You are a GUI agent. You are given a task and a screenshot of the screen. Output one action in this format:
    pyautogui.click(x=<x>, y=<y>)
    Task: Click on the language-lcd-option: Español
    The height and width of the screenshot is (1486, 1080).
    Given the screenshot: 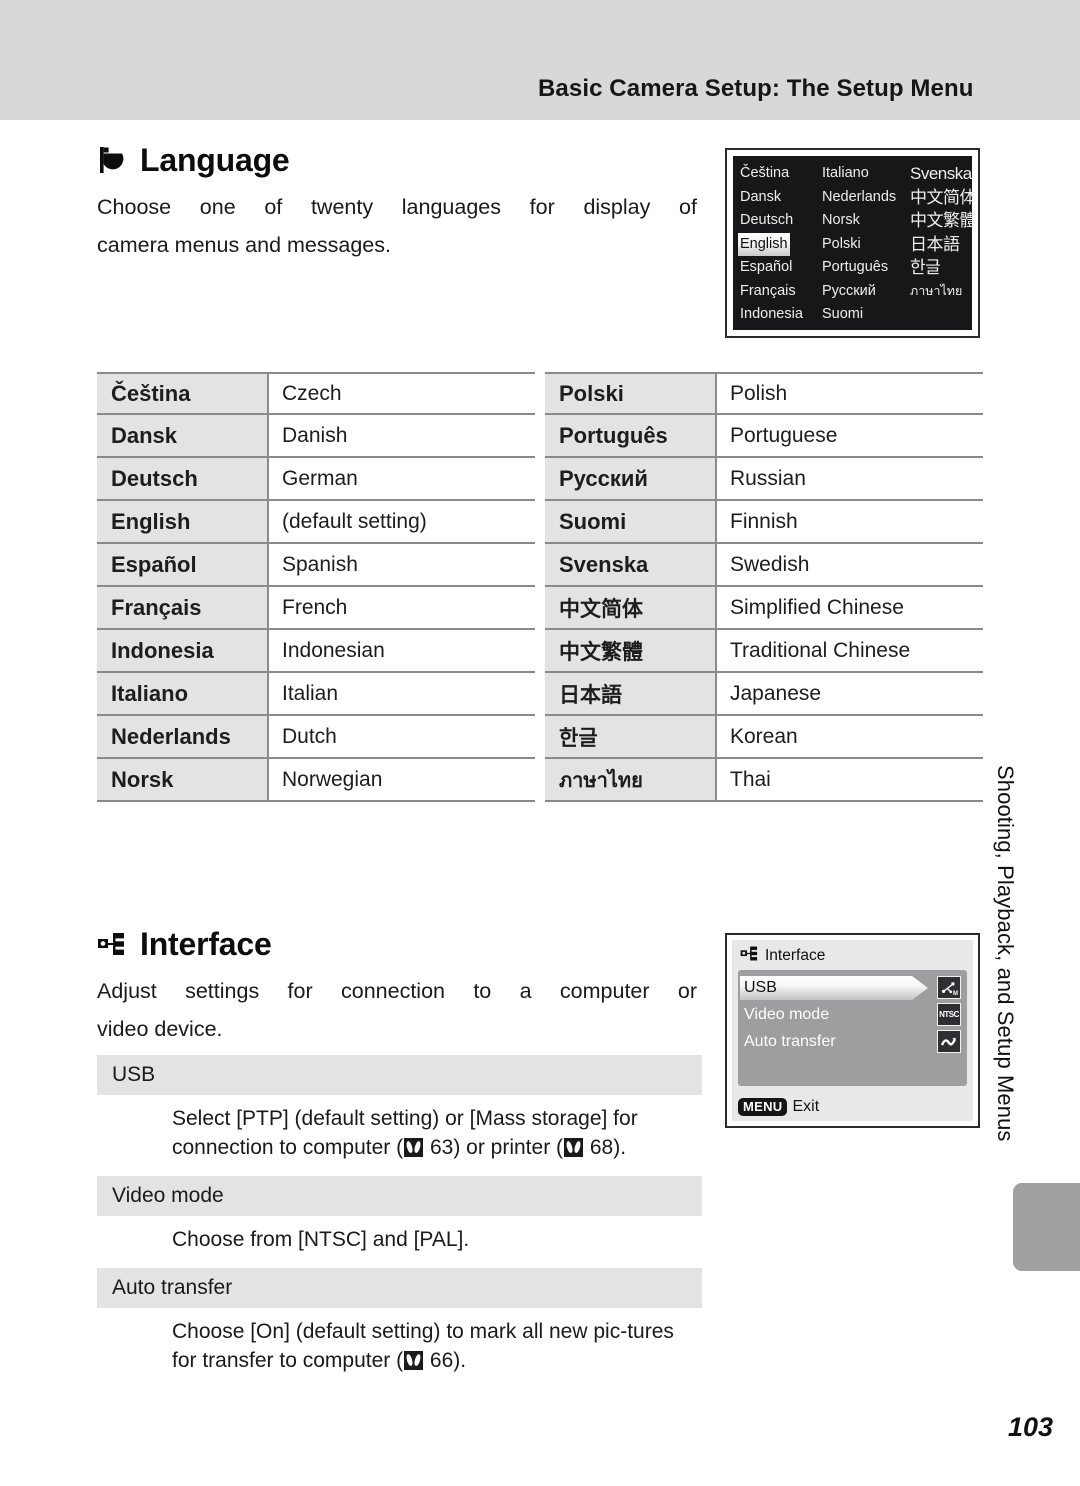 What is the action you would take?
    pyautogui.click(x=781, y=268)
    